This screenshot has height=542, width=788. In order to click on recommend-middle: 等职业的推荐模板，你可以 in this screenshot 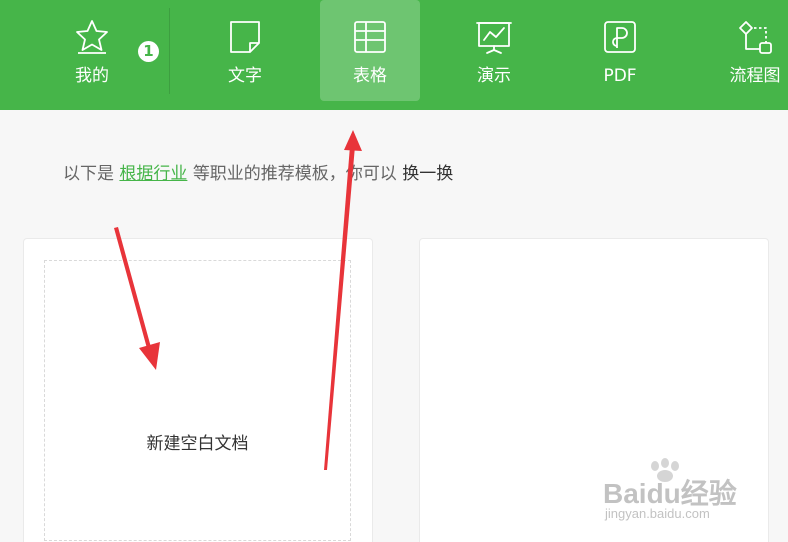, I will do `click(294, 174)`.